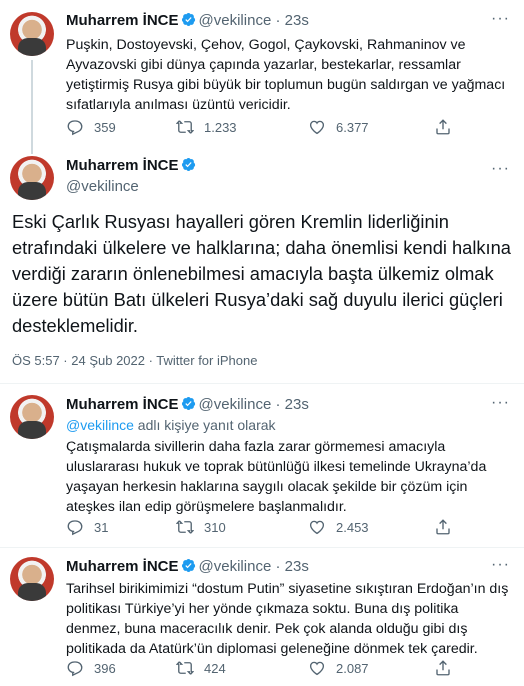 This screenshot has width=524, height=686. I want to click on reply-button: 396, so click(121, 668).